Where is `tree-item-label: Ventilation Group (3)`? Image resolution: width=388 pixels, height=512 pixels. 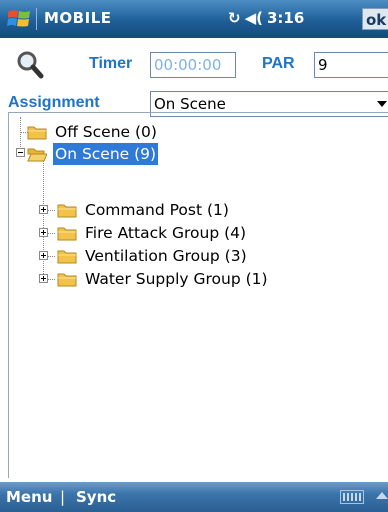 tree-item-label: Ventilation Group (3) is located at coordinates (166, 256).